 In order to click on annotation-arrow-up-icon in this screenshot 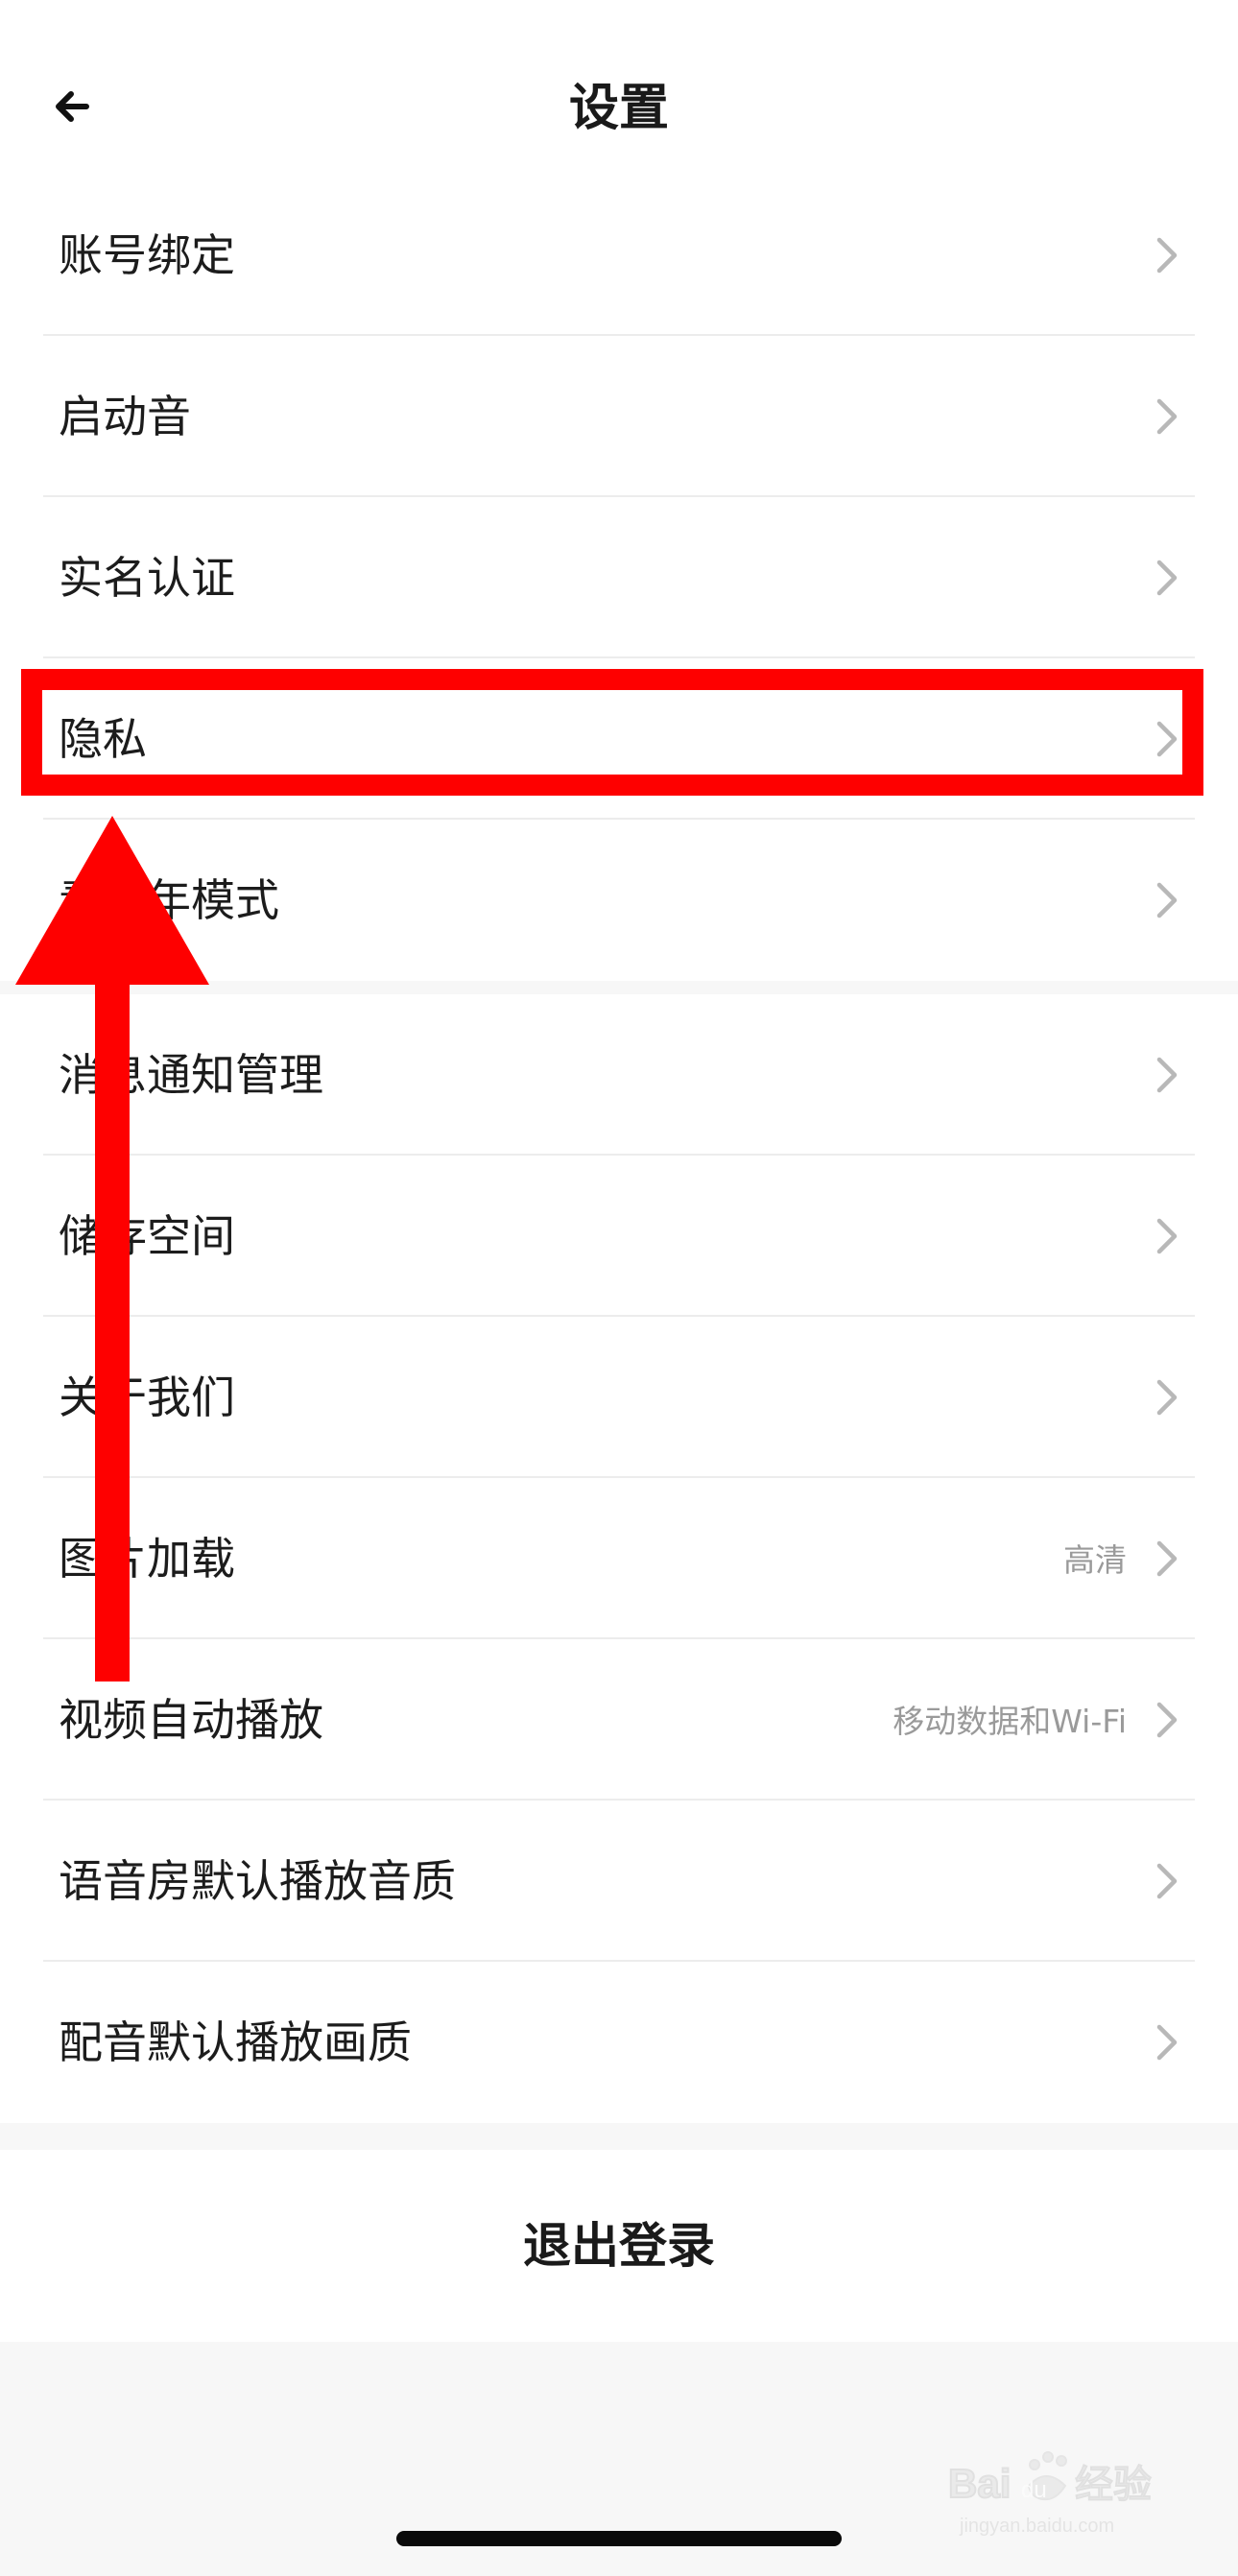, I will do `click(112, 1249)`.